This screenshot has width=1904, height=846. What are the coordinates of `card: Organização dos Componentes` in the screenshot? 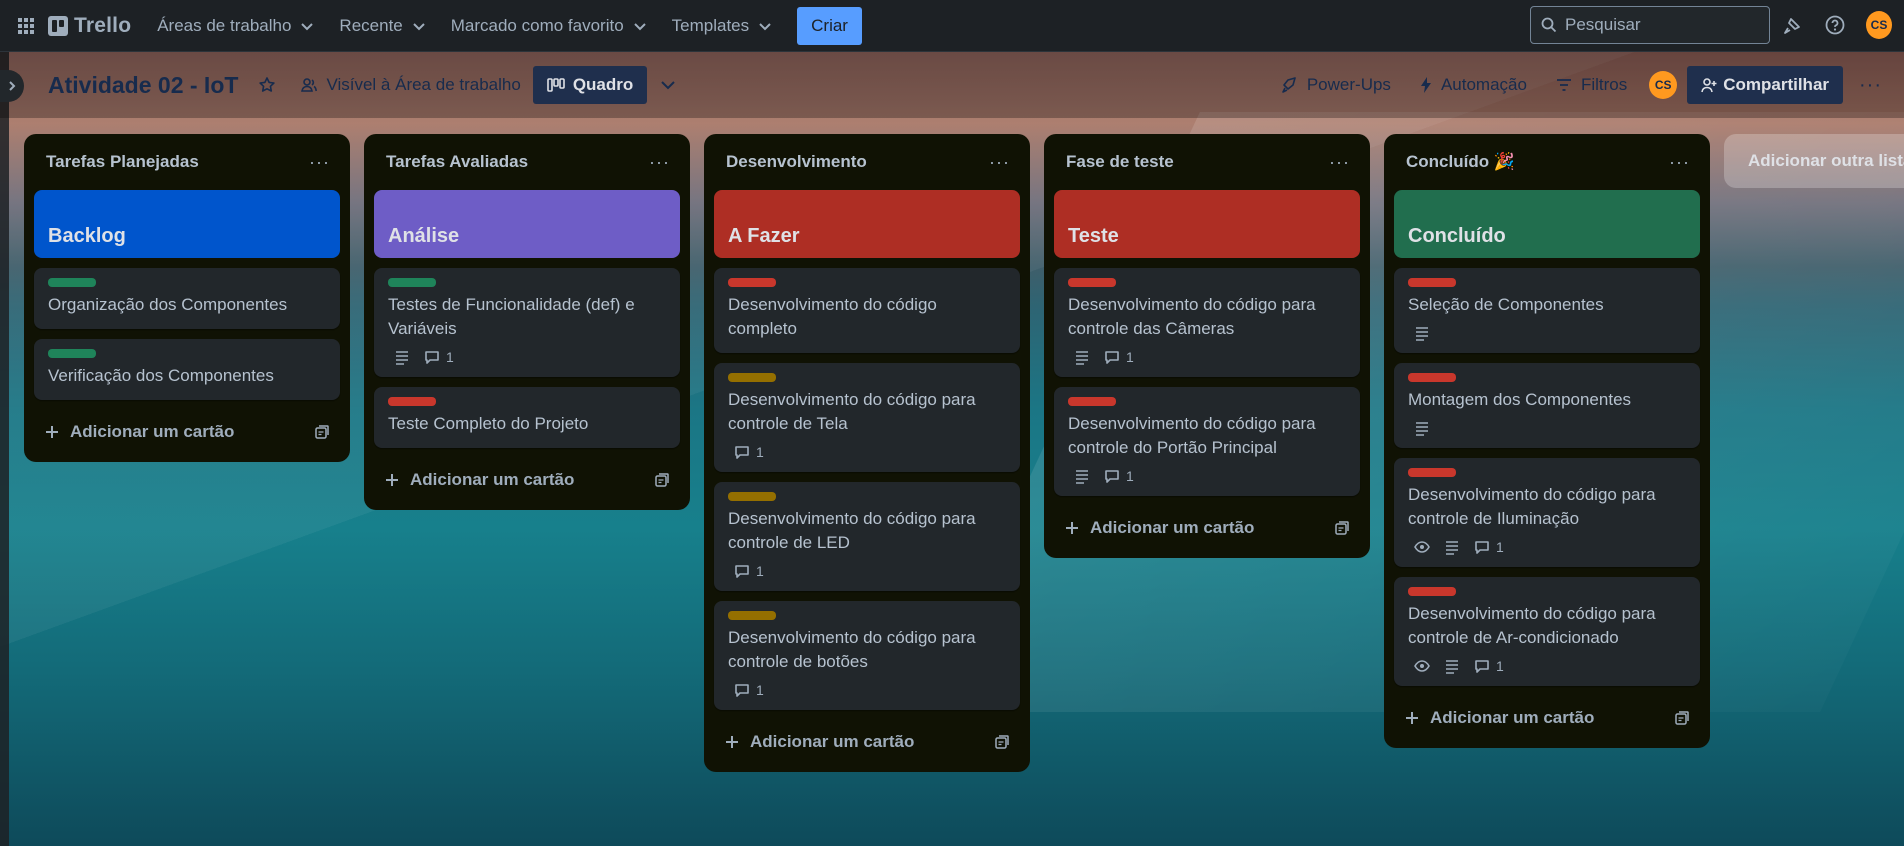 It's located at (187, 298).